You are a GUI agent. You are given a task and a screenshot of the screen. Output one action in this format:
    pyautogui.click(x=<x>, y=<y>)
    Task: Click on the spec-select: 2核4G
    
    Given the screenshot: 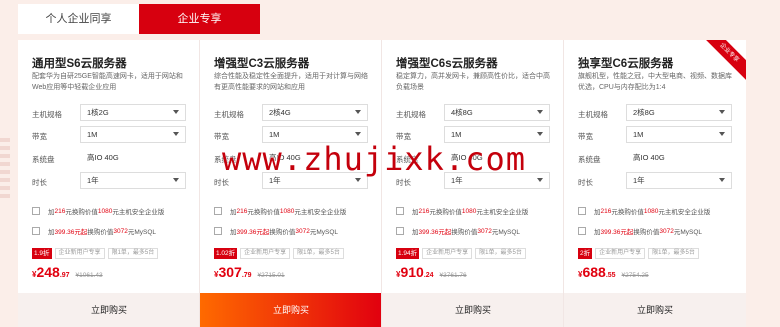 What is the action you would take?
    pyautogui.click(x=315, y=112)
    